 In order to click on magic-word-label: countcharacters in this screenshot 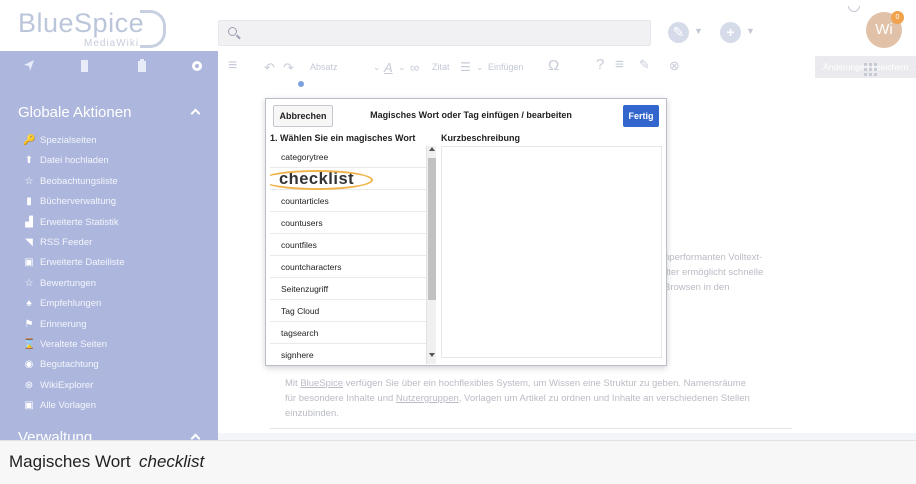, I will do `click(311, 267)`.